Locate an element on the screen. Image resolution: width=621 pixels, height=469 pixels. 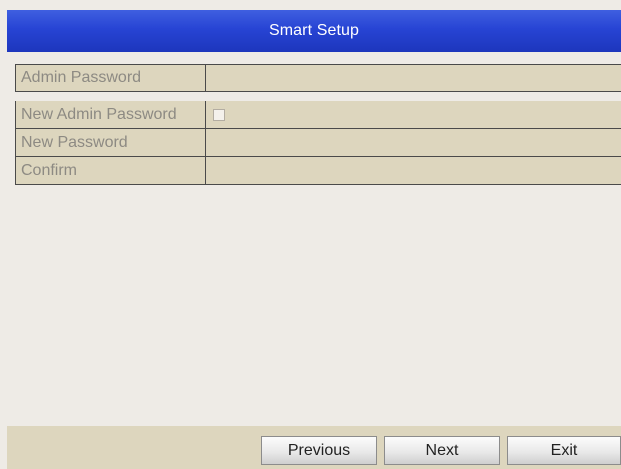
new-admin-password-checkbox is located at coordinates (219, 114).